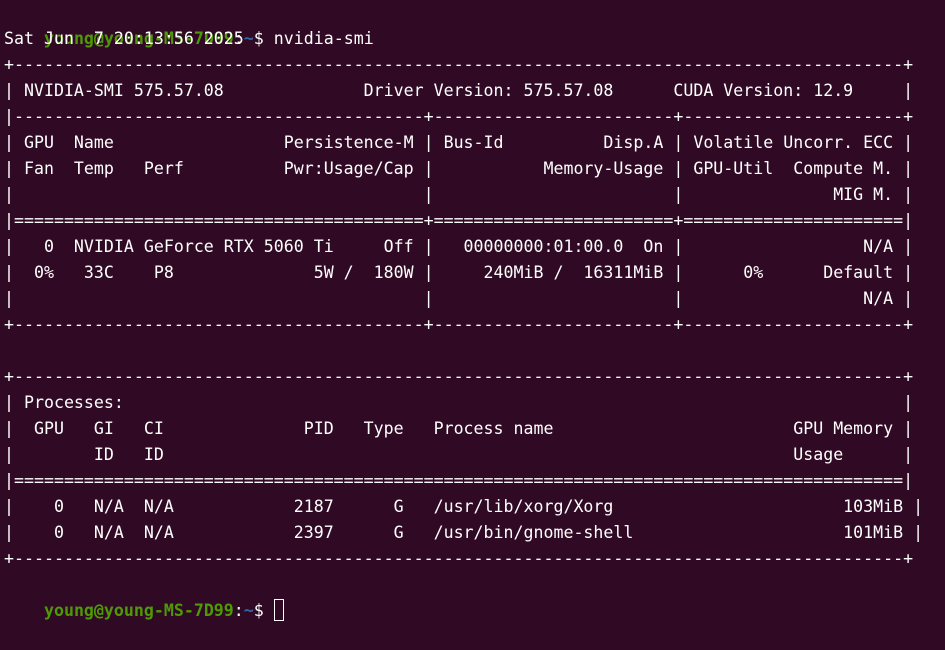 The width and height of the screenshot is (945, 650). Describe the element at coordinates (238, 610) in the screenshot. I see `prompt-colon: :` at that location.